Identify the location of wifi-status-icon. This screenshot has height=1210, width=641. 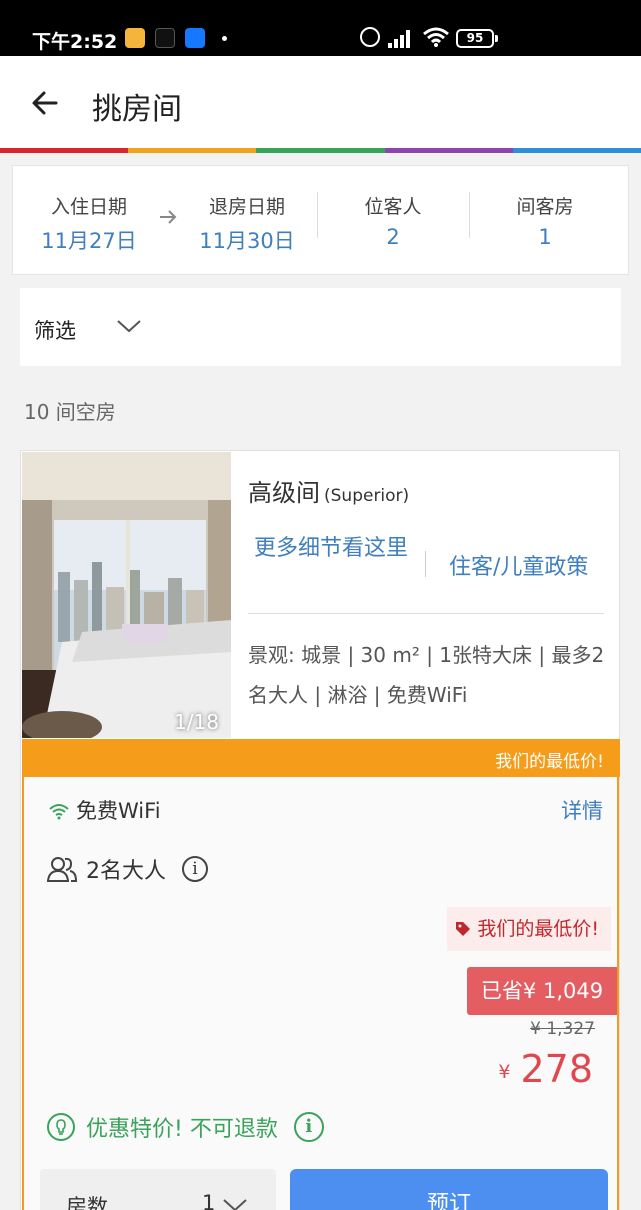
(436, 37).